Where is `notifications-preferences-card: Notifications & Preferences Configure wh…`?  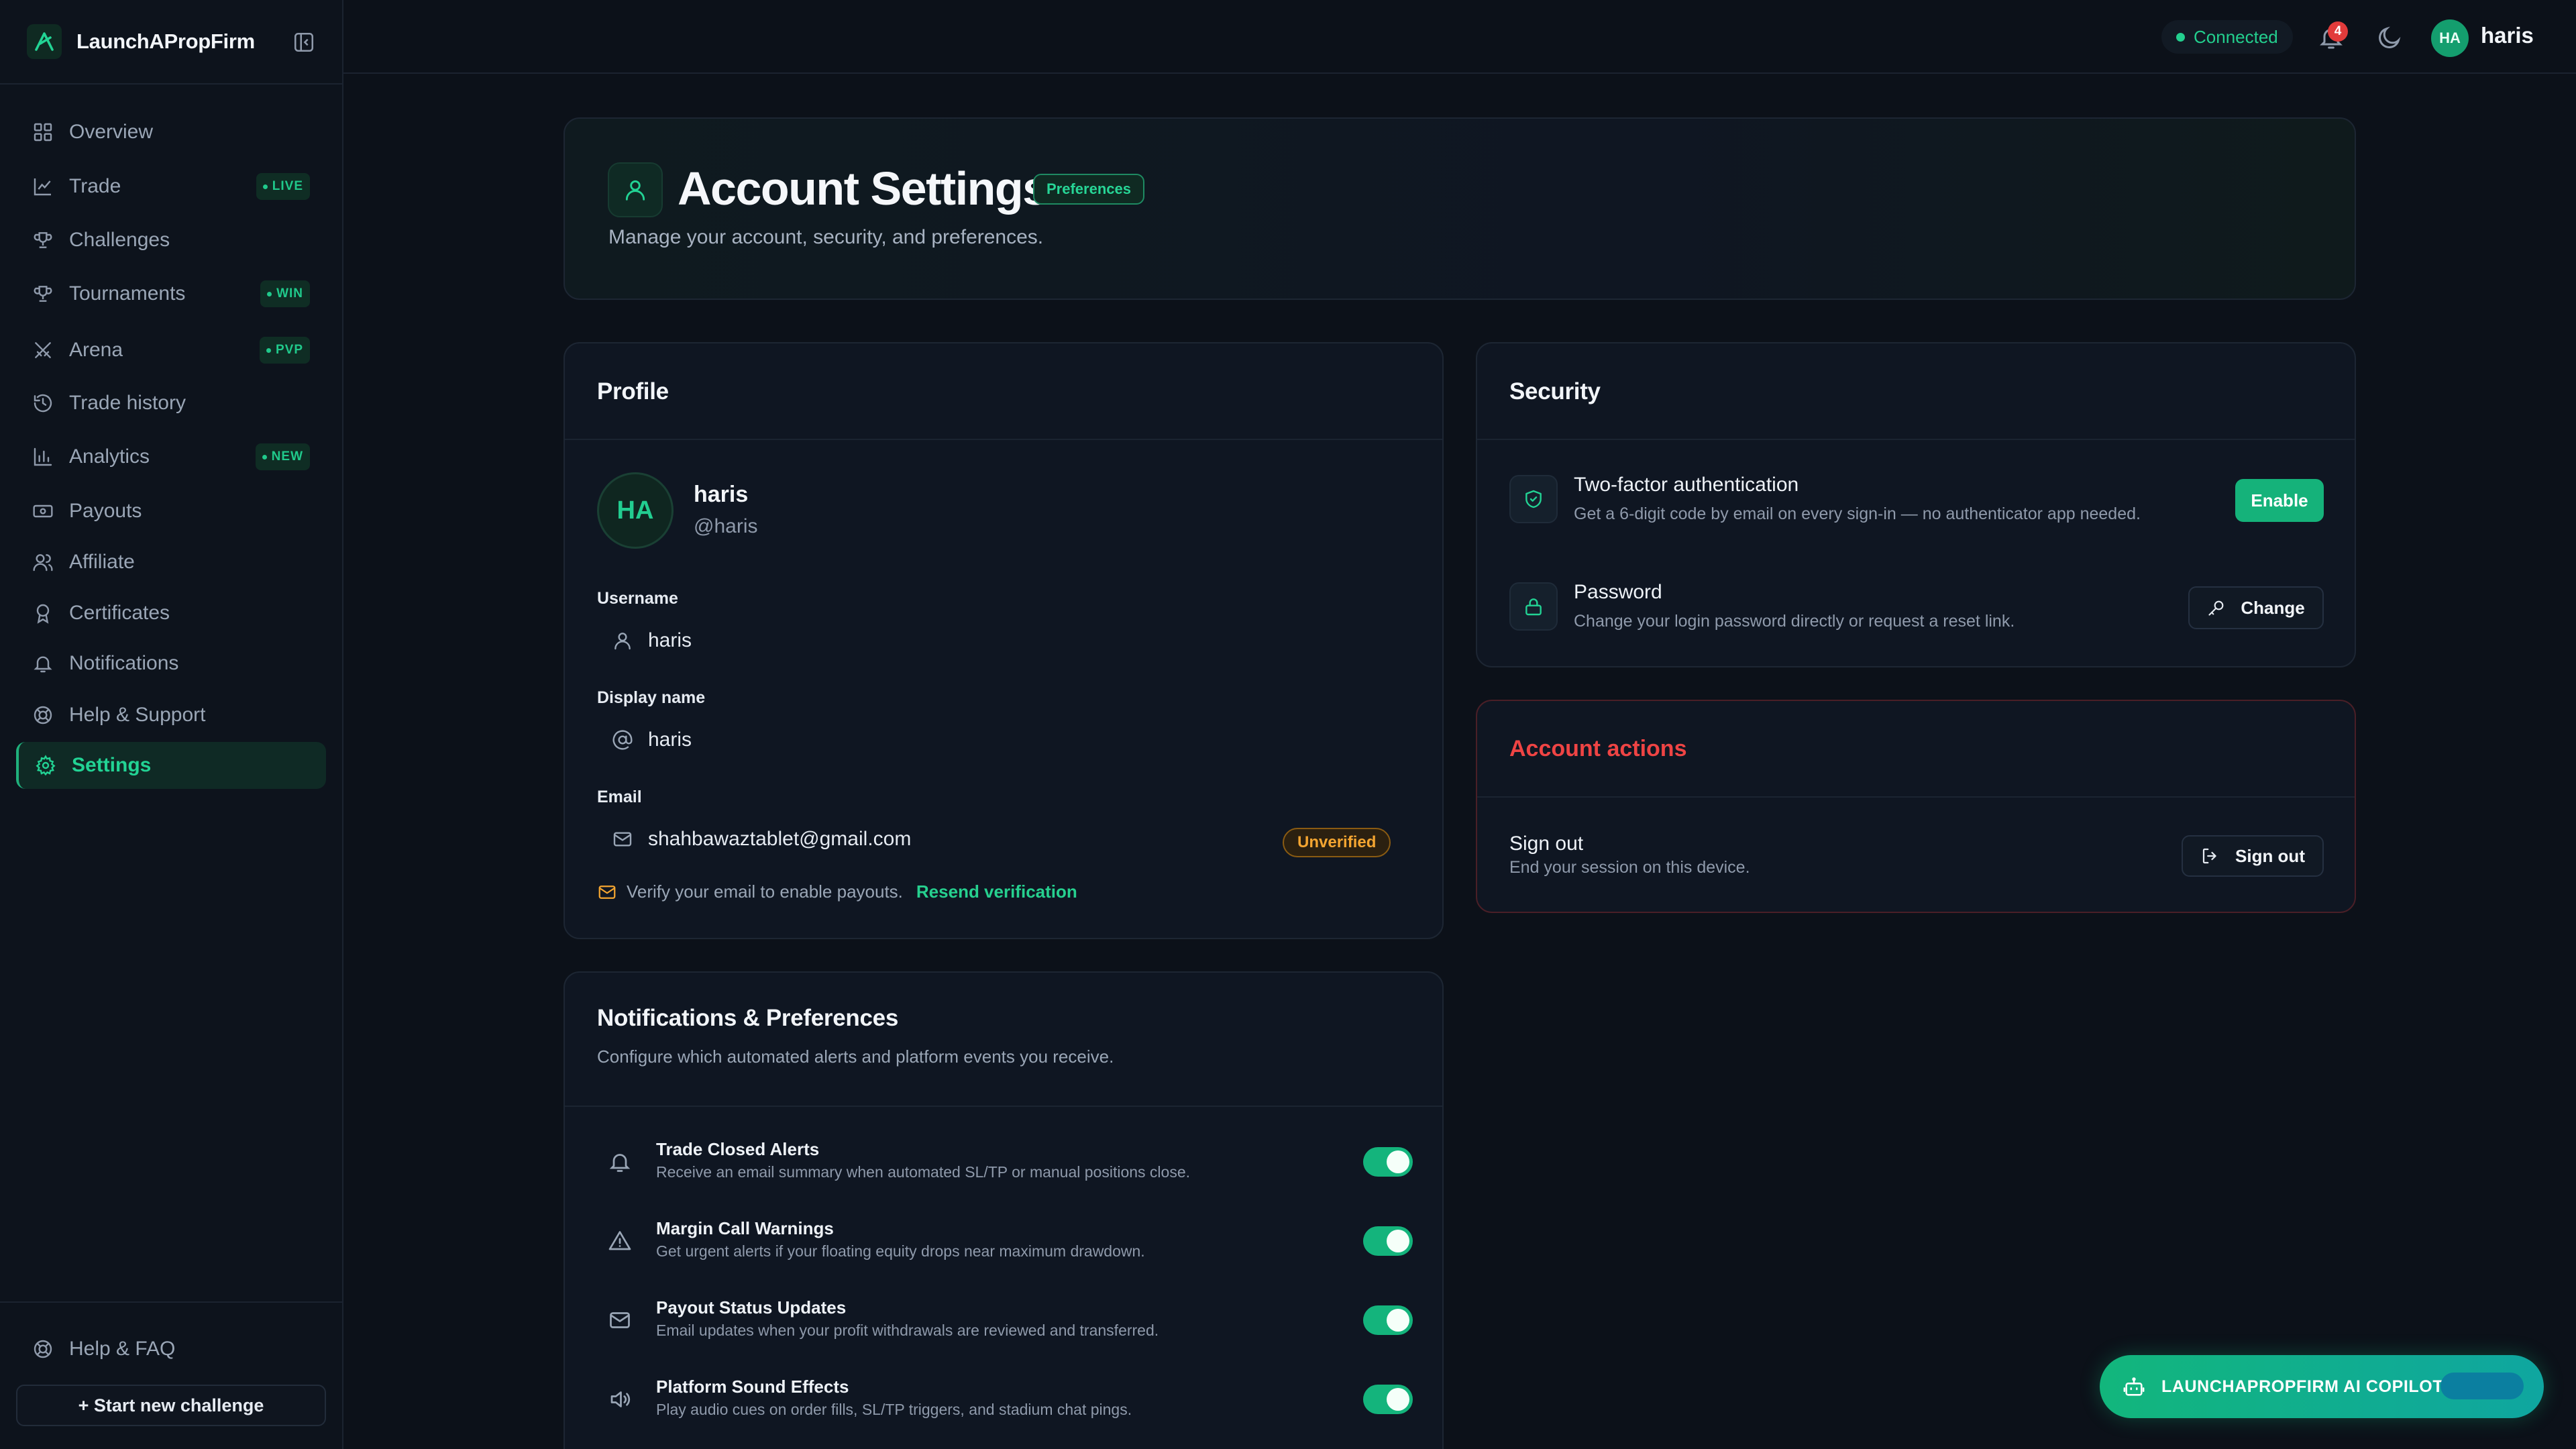
notifications-preferences-card: Notifications & Preferences Configure wh… is located at coordinates (1004, 1210).